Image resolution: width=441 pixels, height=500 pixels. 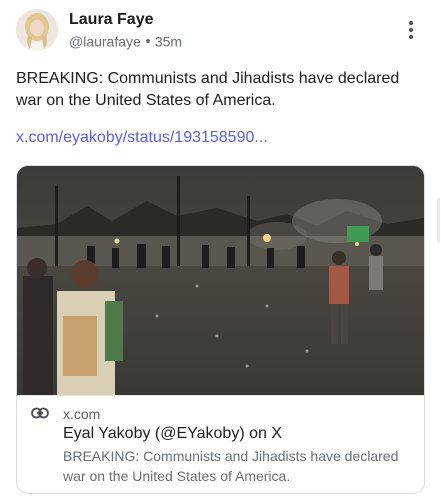 What do you see at coordinates (220, 395) in the screenshot?
I see `card-divider` at bounding box center [220, 395].